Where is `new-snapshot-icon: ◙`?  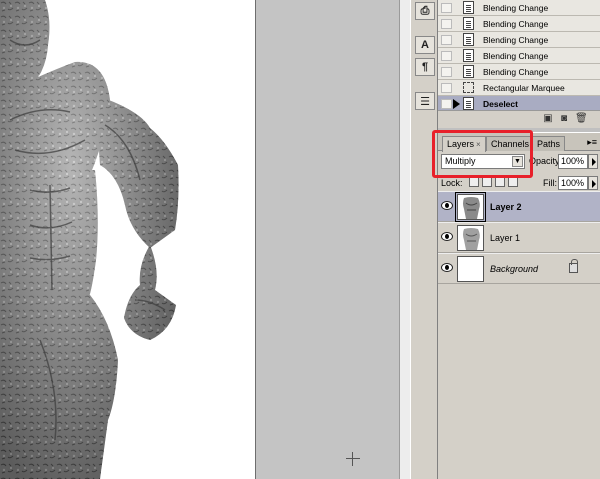 new-snapshot-icon: ◙ is located at coordinates (564, 118).